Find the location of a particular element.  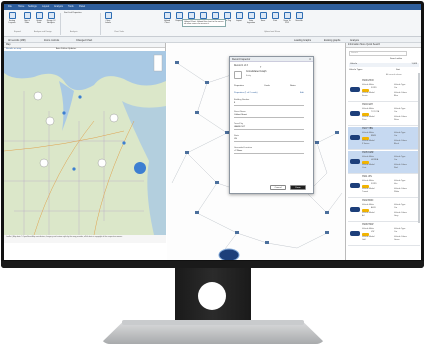

ribbon-button-print: Print is located at coordinates (275, 19).